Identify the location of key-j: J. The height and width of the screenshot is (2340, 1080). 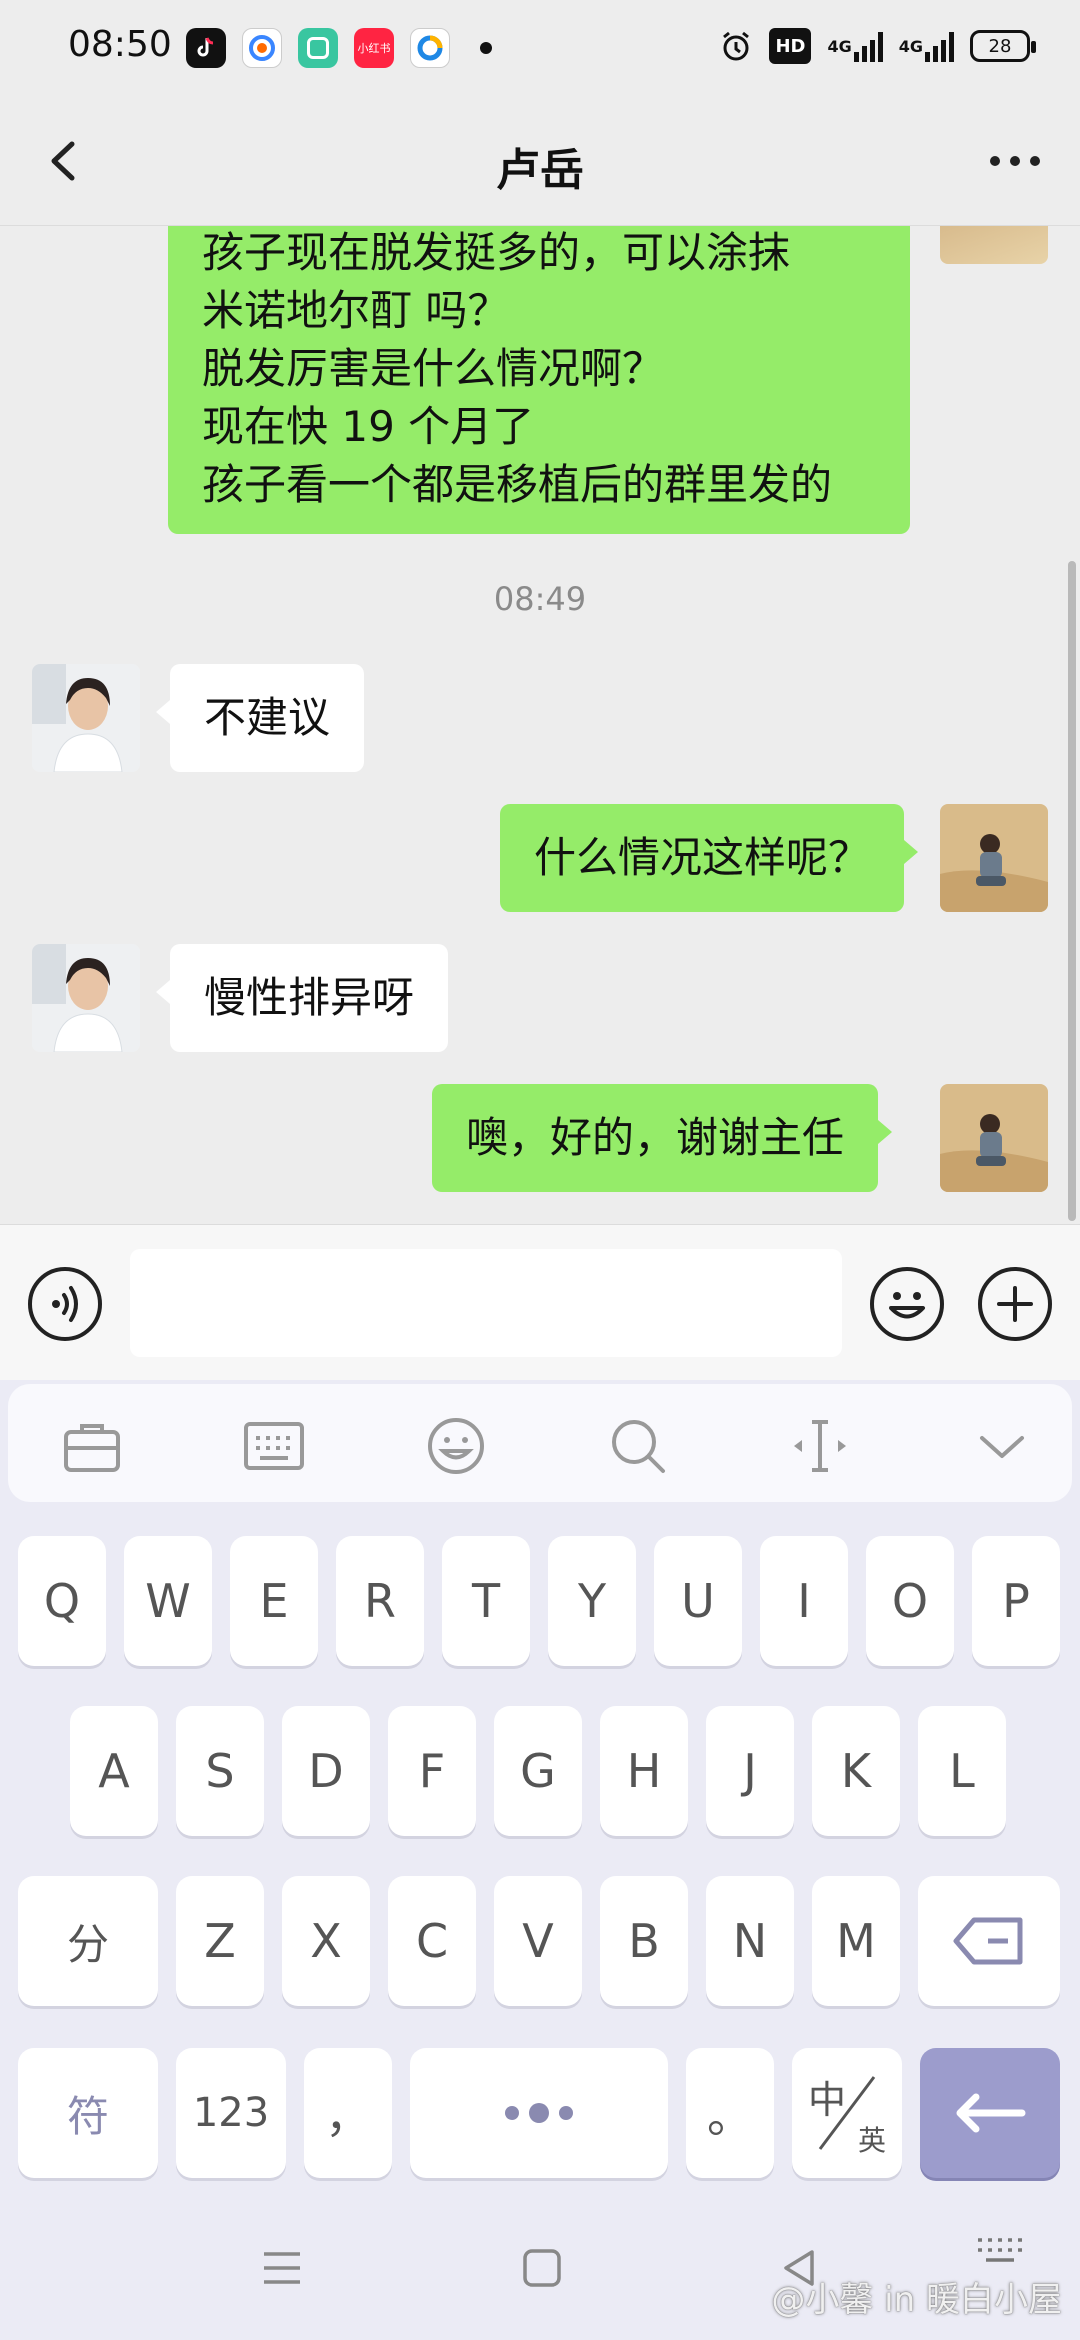
(750, 1771).